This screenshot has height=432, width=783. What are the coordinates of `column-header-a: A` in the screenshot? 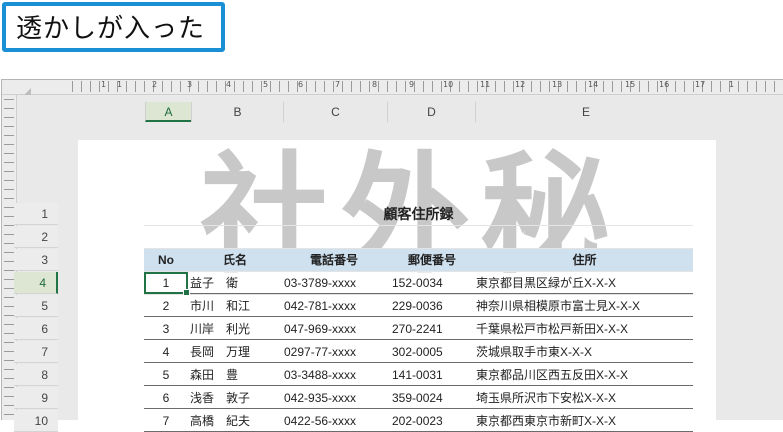 It's located at (168, 112).